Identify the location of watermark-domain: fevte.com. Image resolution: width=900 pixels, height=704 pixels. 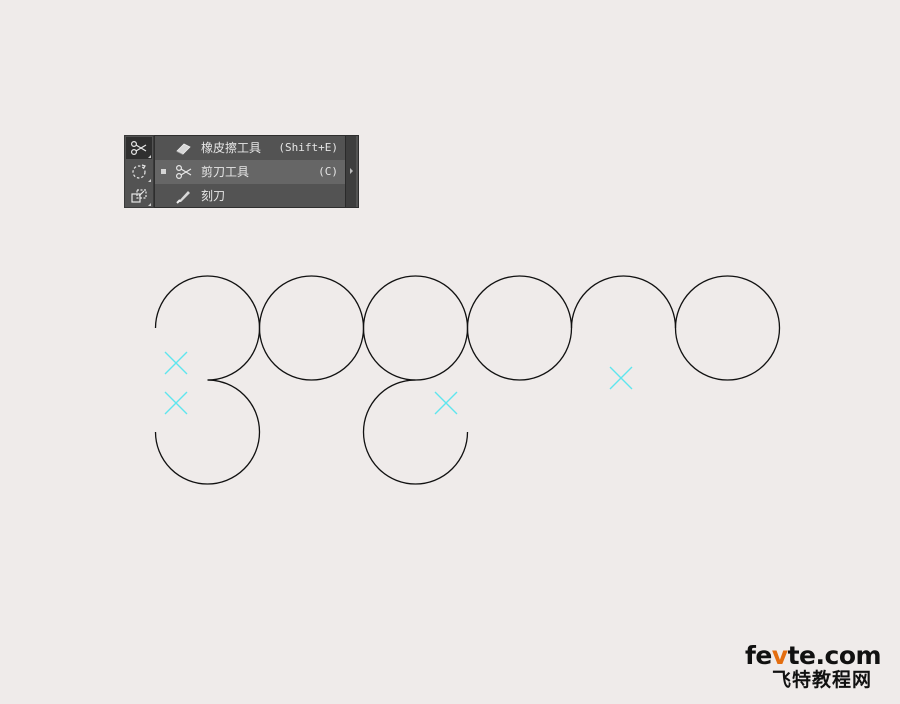
(813, 656).